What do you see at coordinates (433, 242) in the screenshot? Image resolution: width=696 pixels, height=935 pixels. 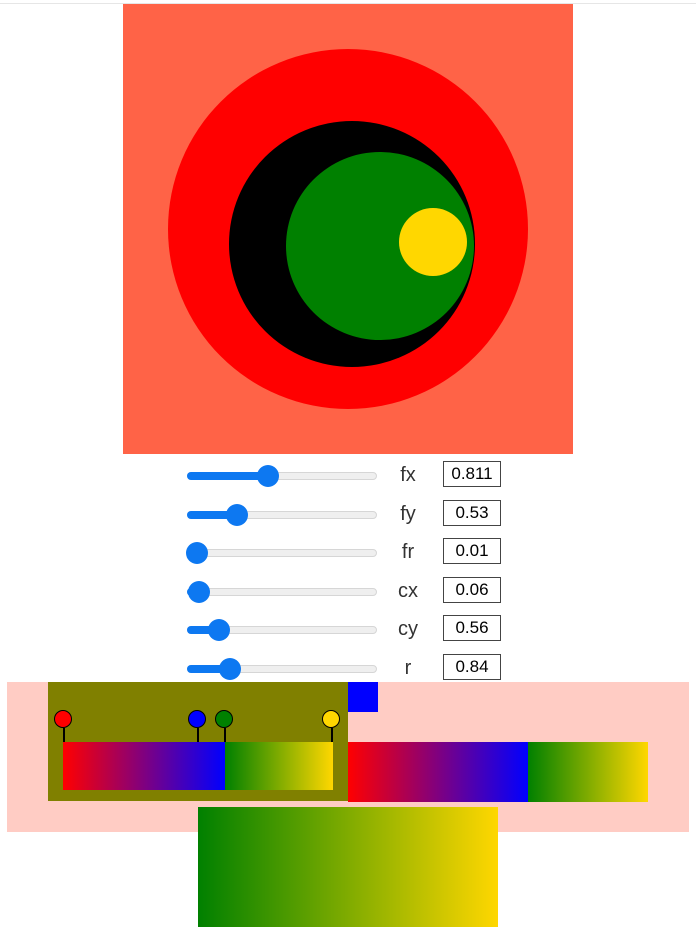 I see `gradient-focus-yellow` at bounding box center [433, 242].